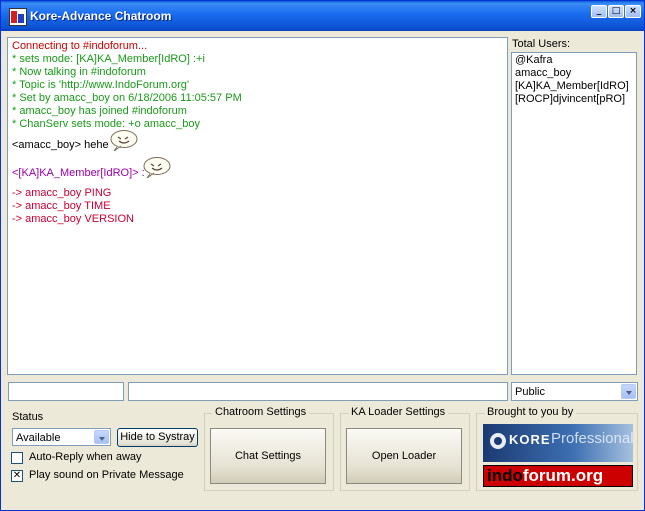 The height and width of the screenshot is (511, 645). What do you see at coordinates (257, 144) in the screenshot?
I see `chat-message-row: <amacc_boy> hehe` at bounding box center [257, 144].